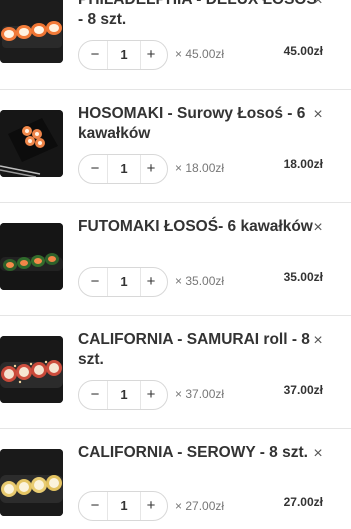  What do you see at coordinates (303, 164) in the screenshot?
I see `line-total: 18.00zł` at bounding box center [303, 164].